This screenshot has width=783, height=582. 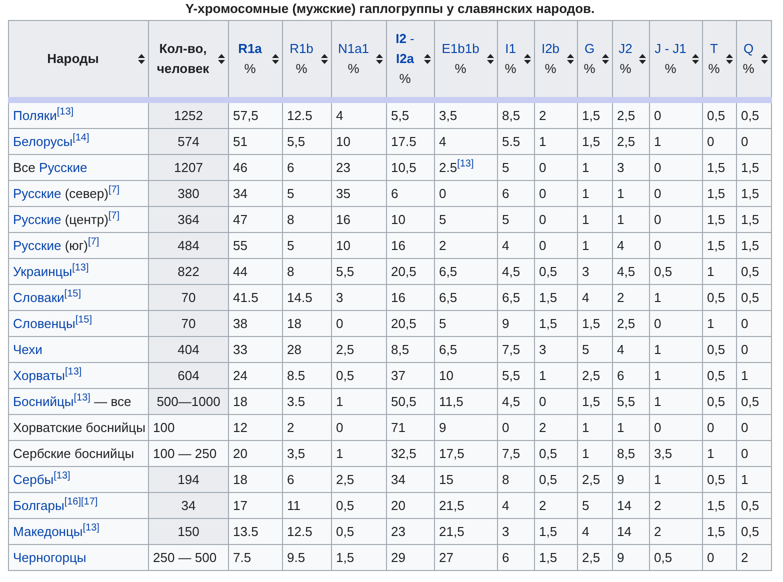 What do you see at coordinates (556, 60) in the screenshot?
I see `column-header: I2b %` at bounding box center [556, 60].